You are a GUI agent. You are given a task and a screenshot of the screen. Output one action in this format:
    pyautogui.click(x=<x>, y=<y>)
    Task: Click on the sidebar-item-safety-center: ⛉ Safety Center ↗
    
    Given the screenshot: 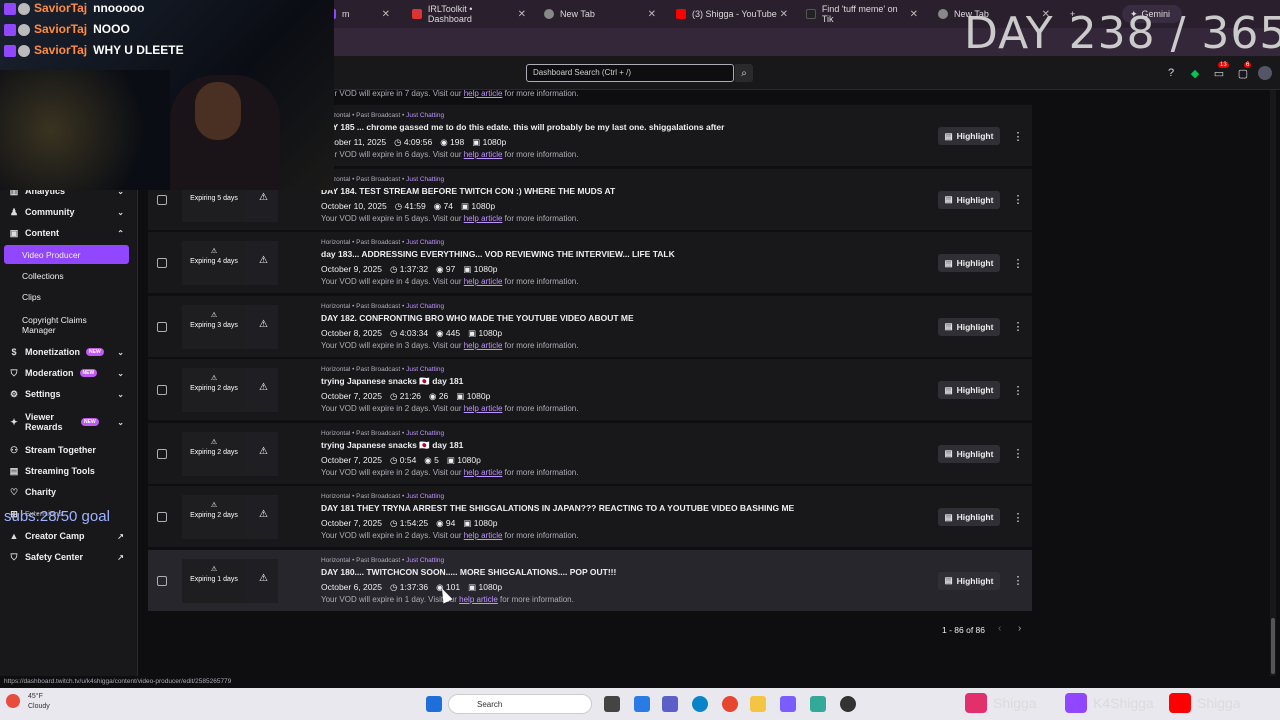 What is the action you would take?
    pyautogui.click(x=69, y=557)
    